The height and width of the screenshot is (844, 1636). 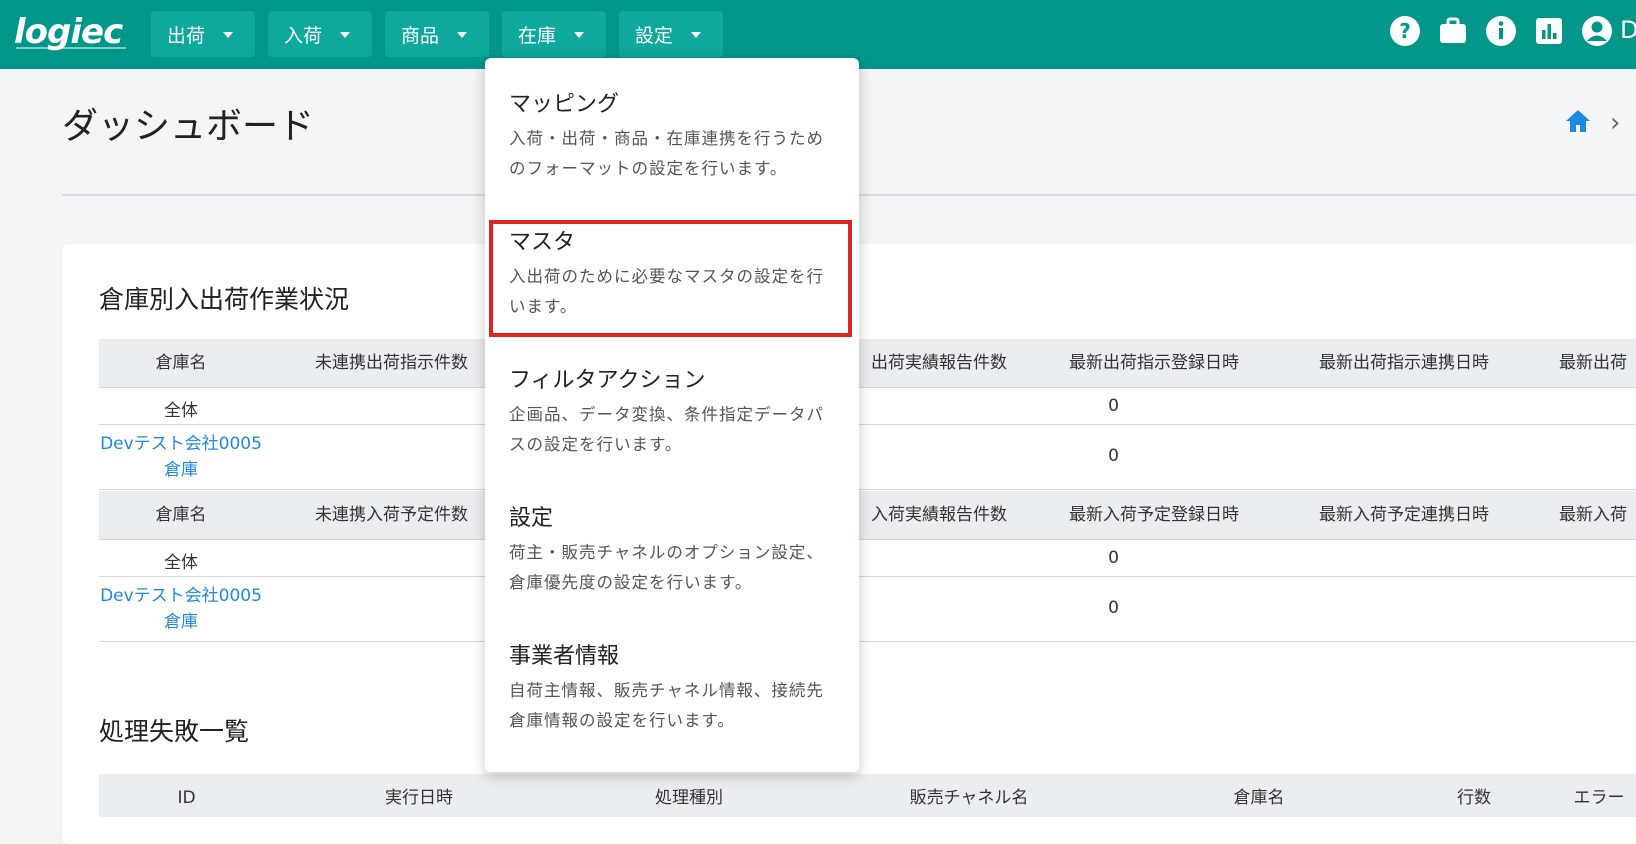 I want to click on home-icon, so click(x=1578, y=121).